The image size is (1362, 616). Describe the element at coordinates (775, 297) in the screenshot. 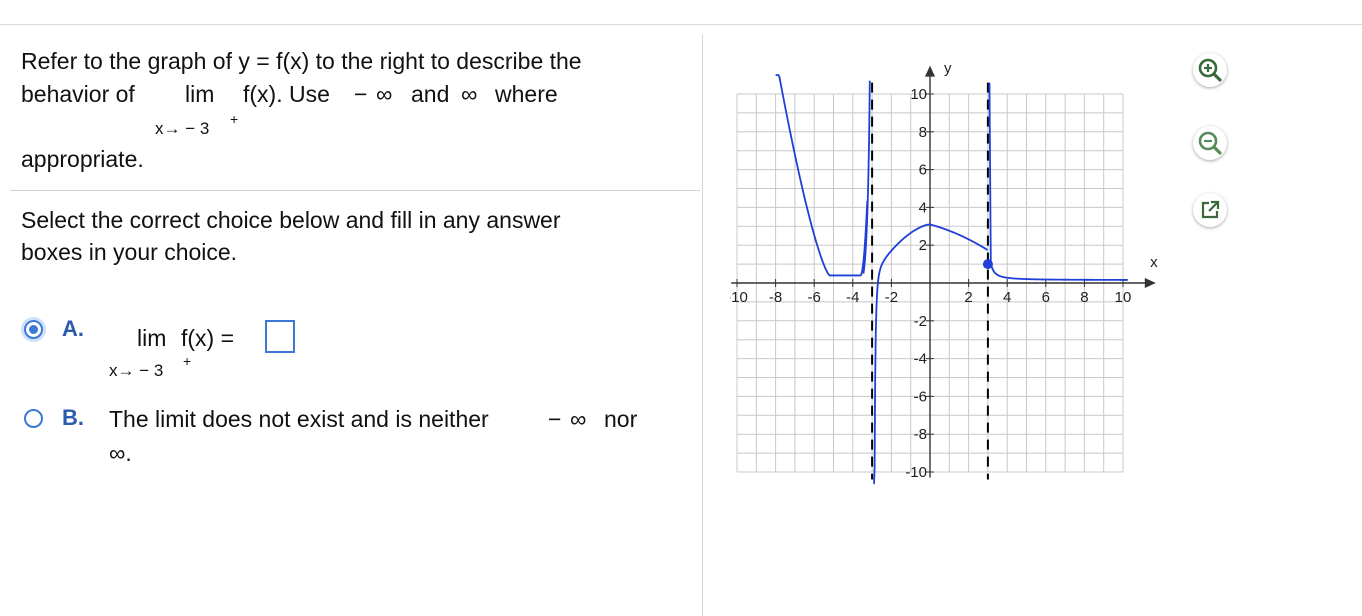

I see `x-tick-label: -8` at that location.